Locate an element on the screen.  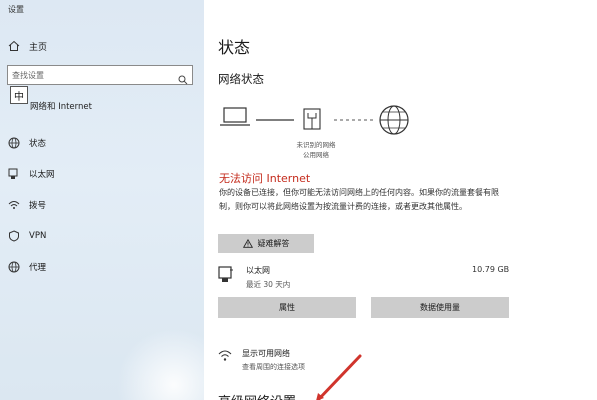
network-status-heading: 网络状态 is located at coordinates (241, 79).